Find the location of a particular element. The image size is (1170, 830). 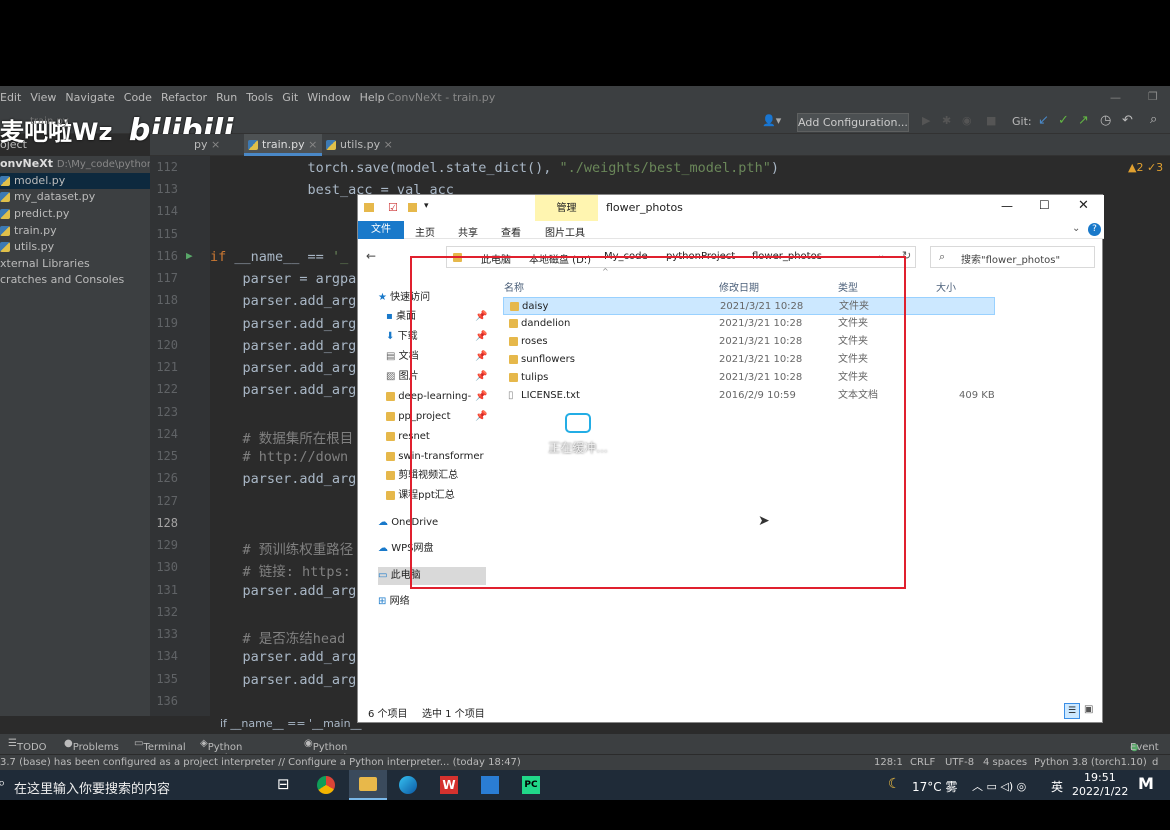

history-icon: ◷ is located at coordinates (1105, 120).